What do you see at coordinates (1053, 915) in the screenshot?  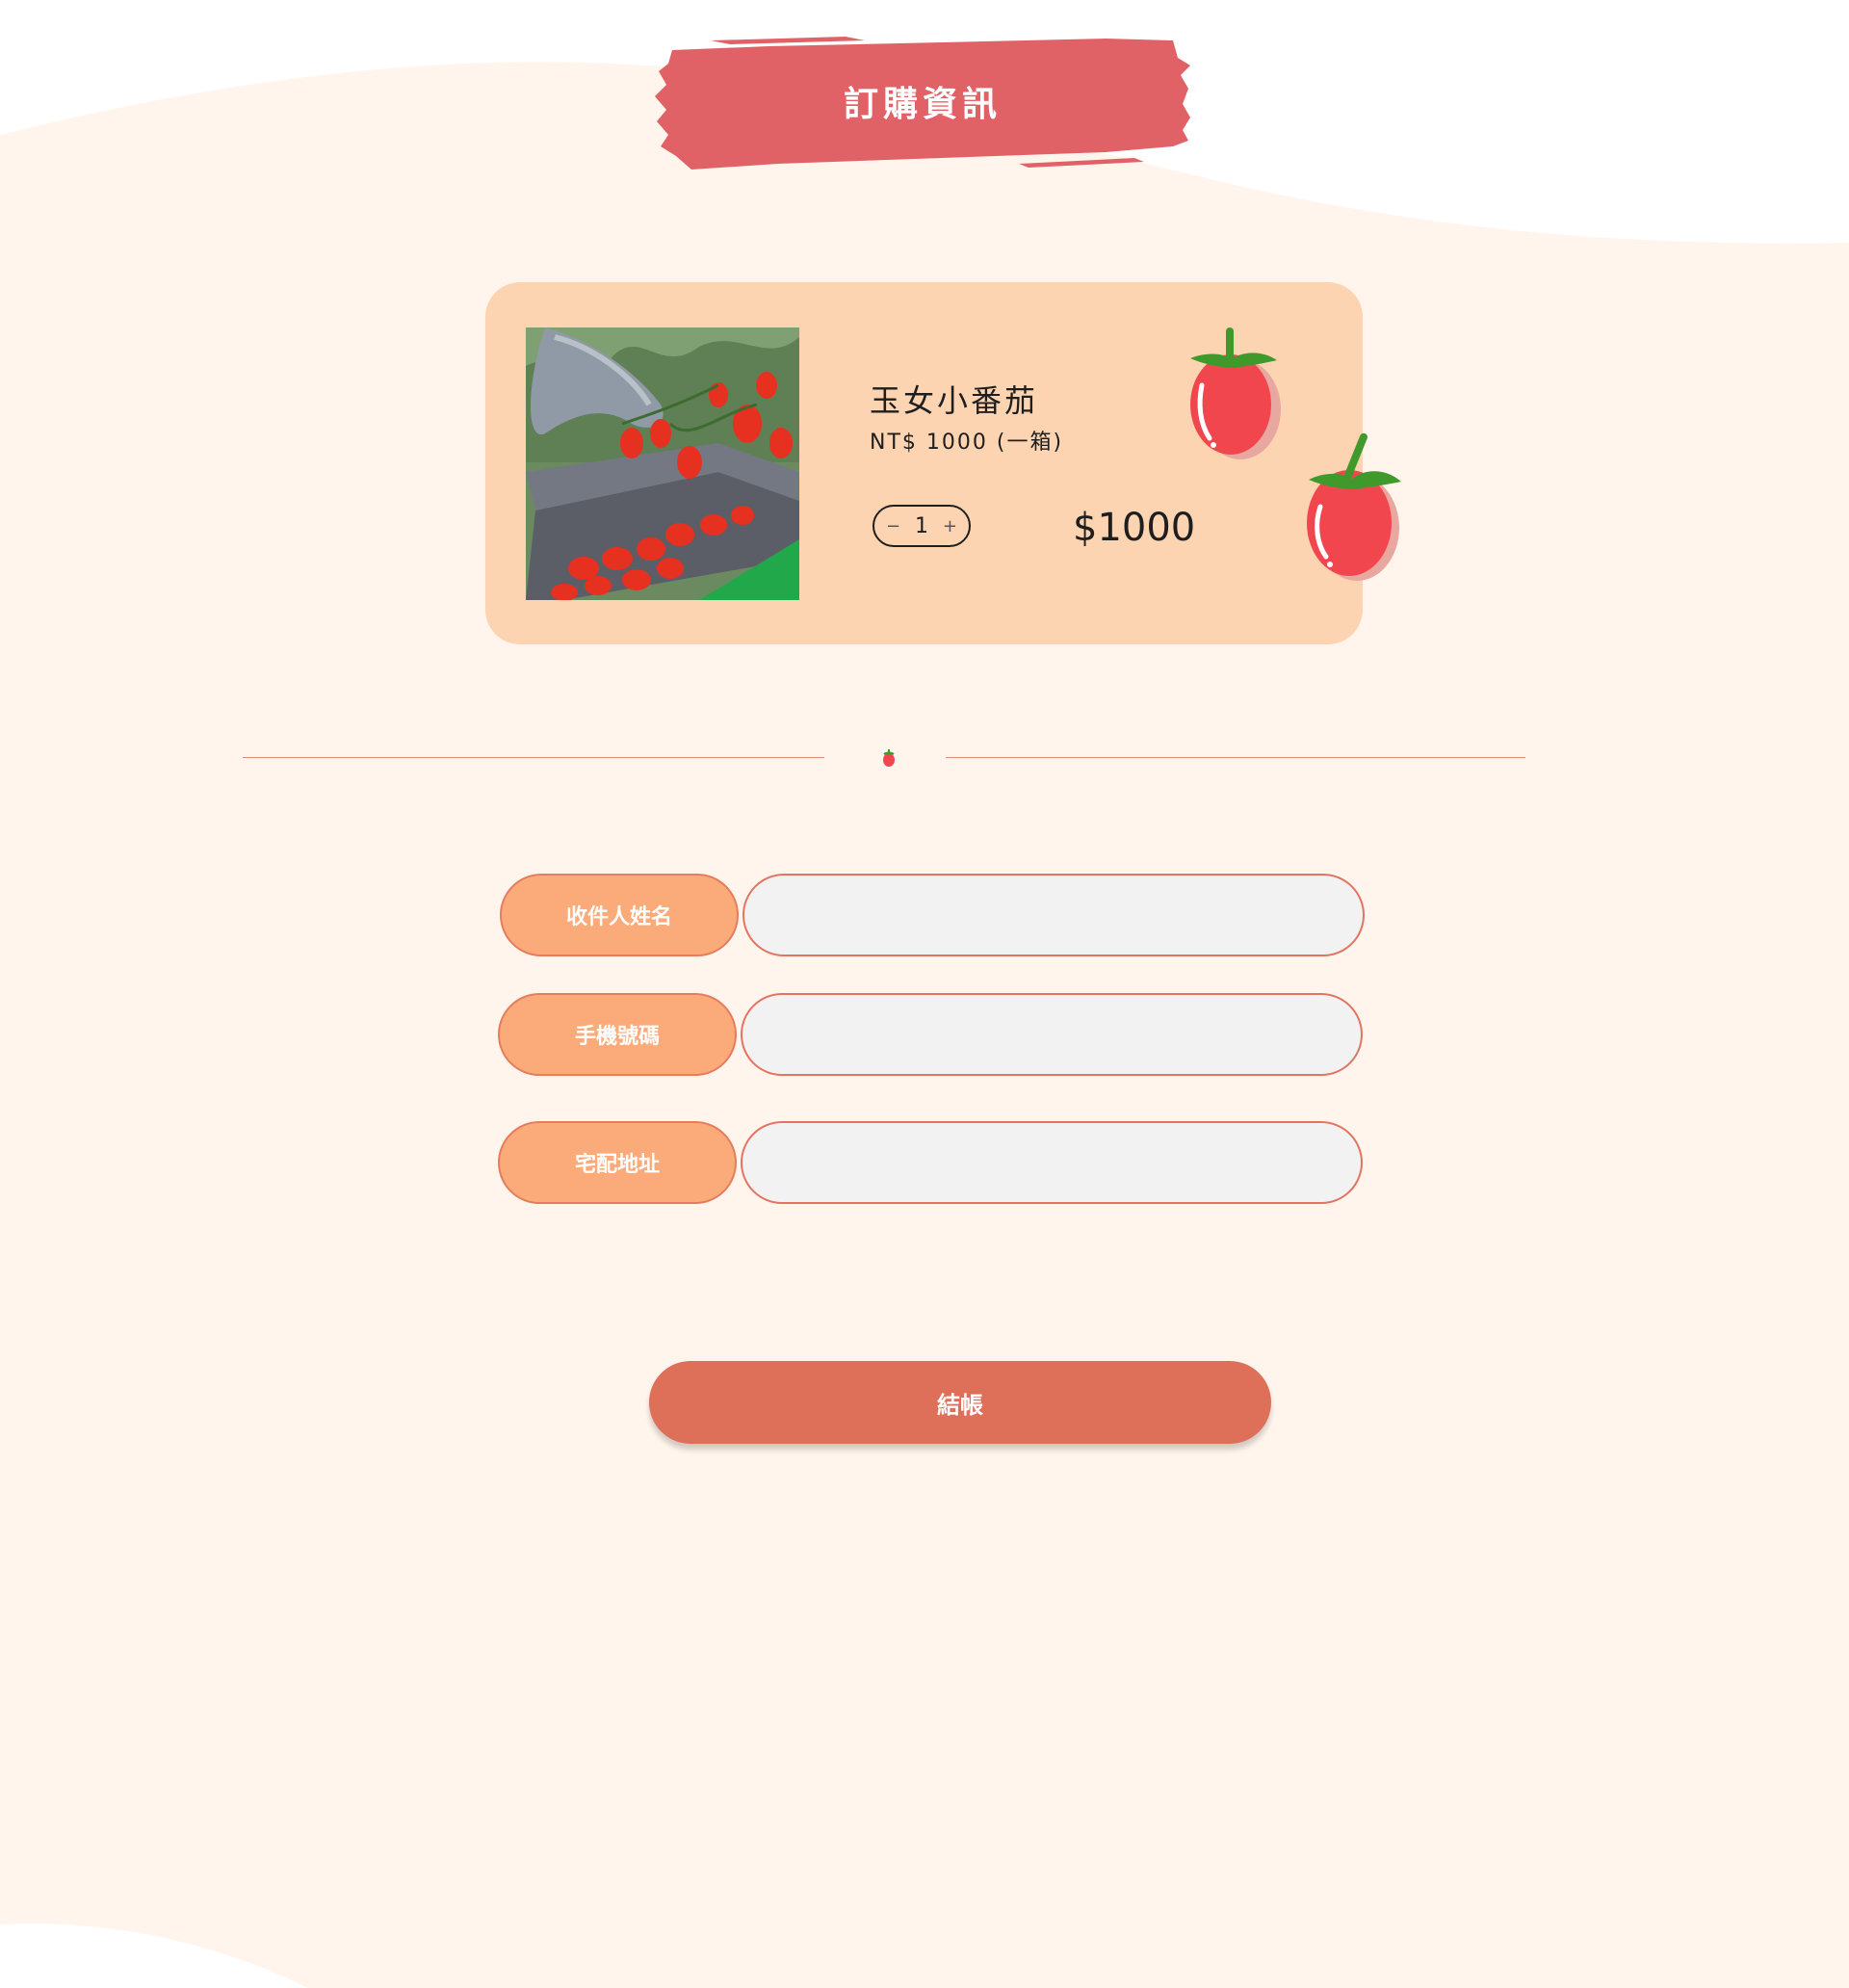 I see `recipient-name-input` at bounding box center [1053, 915].